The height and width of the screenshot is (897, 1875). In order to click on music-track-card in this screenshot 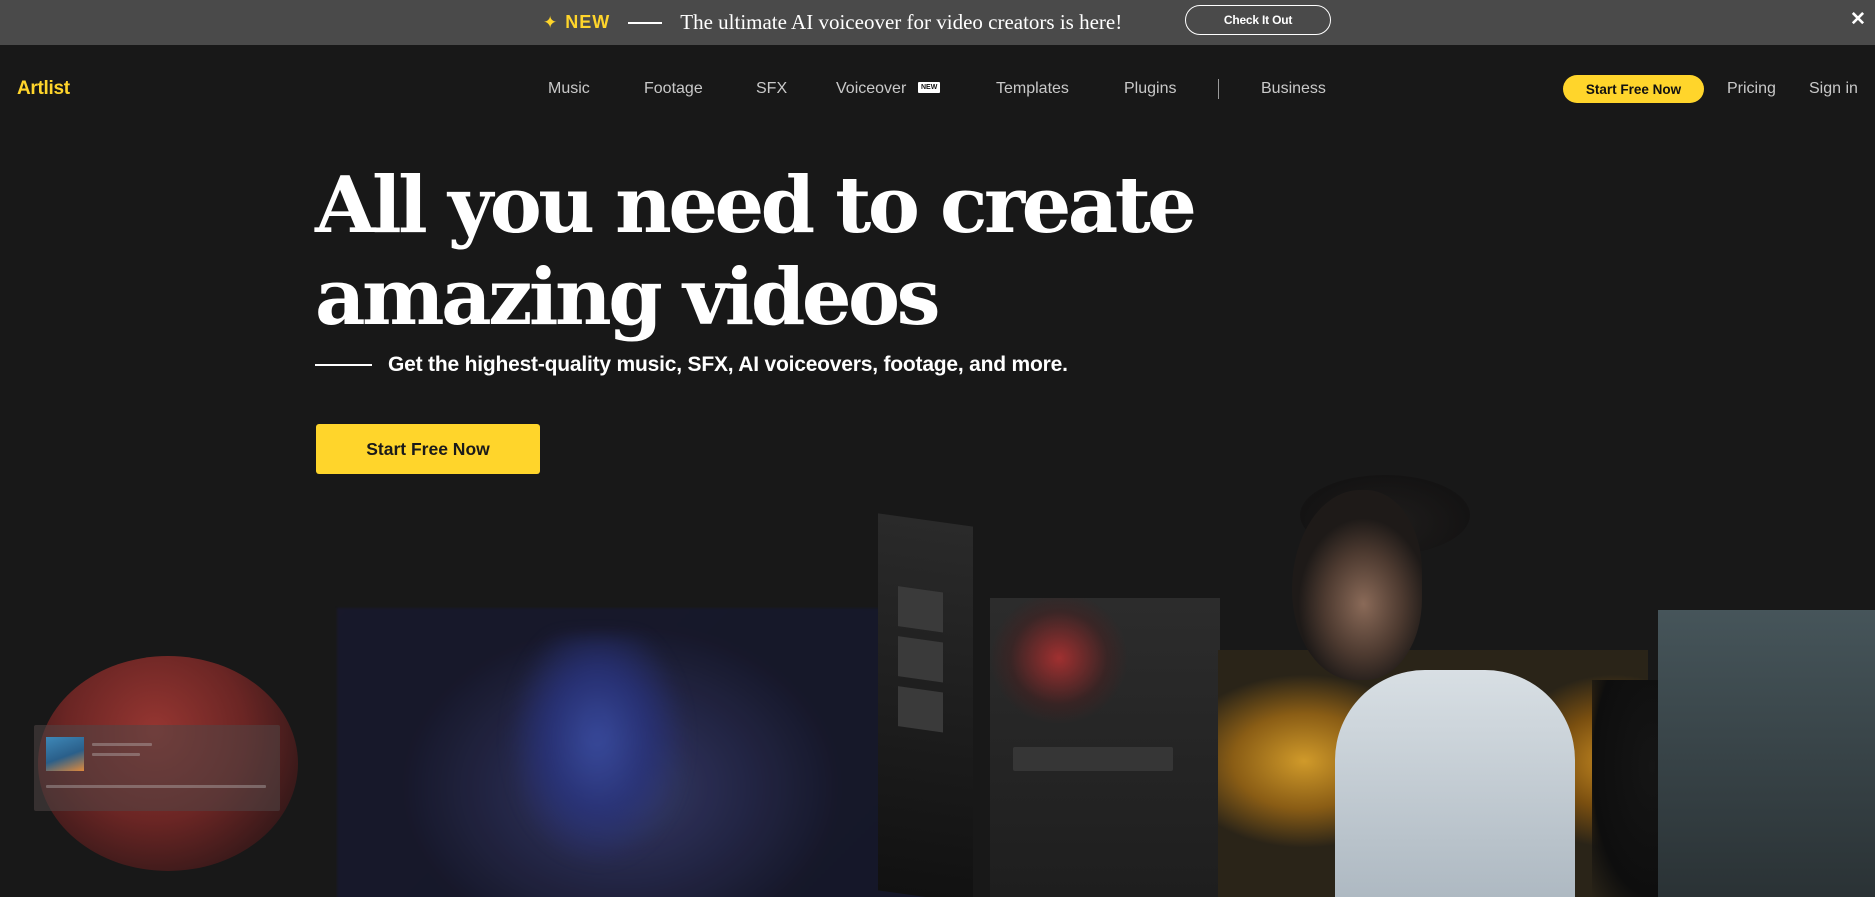, I will do `click(157, 768)`.